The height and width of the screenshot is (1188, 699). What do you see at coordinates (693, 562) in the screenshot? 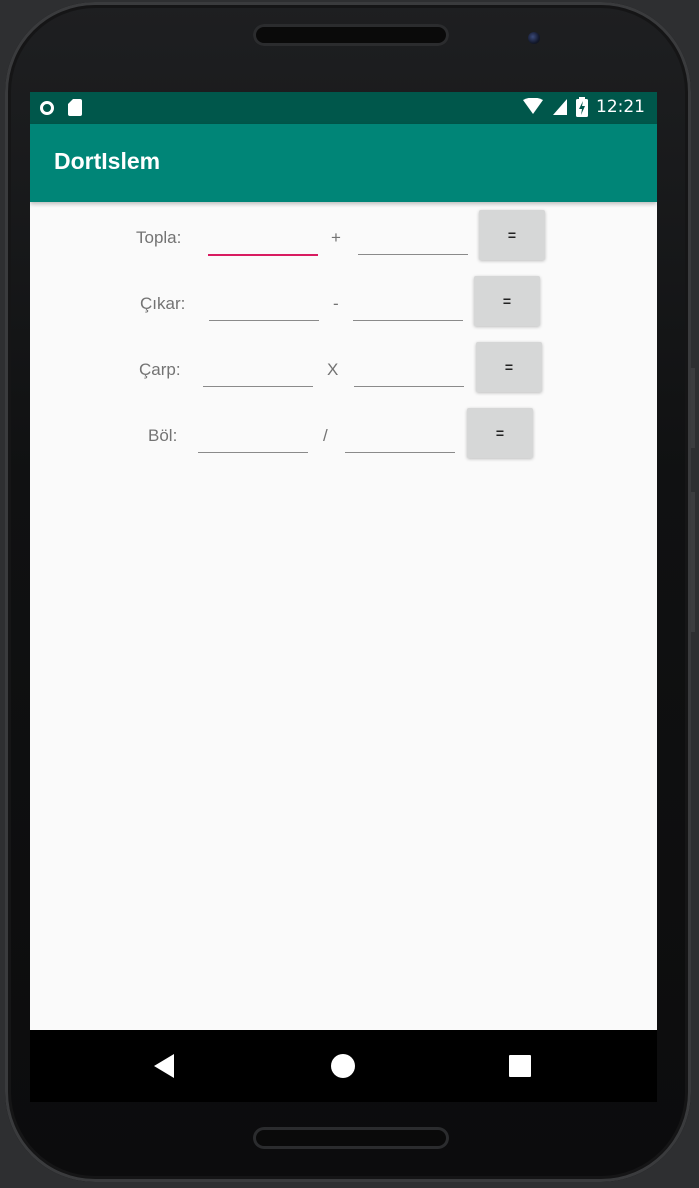
I see `power-button` at bounding box center [693, 562].